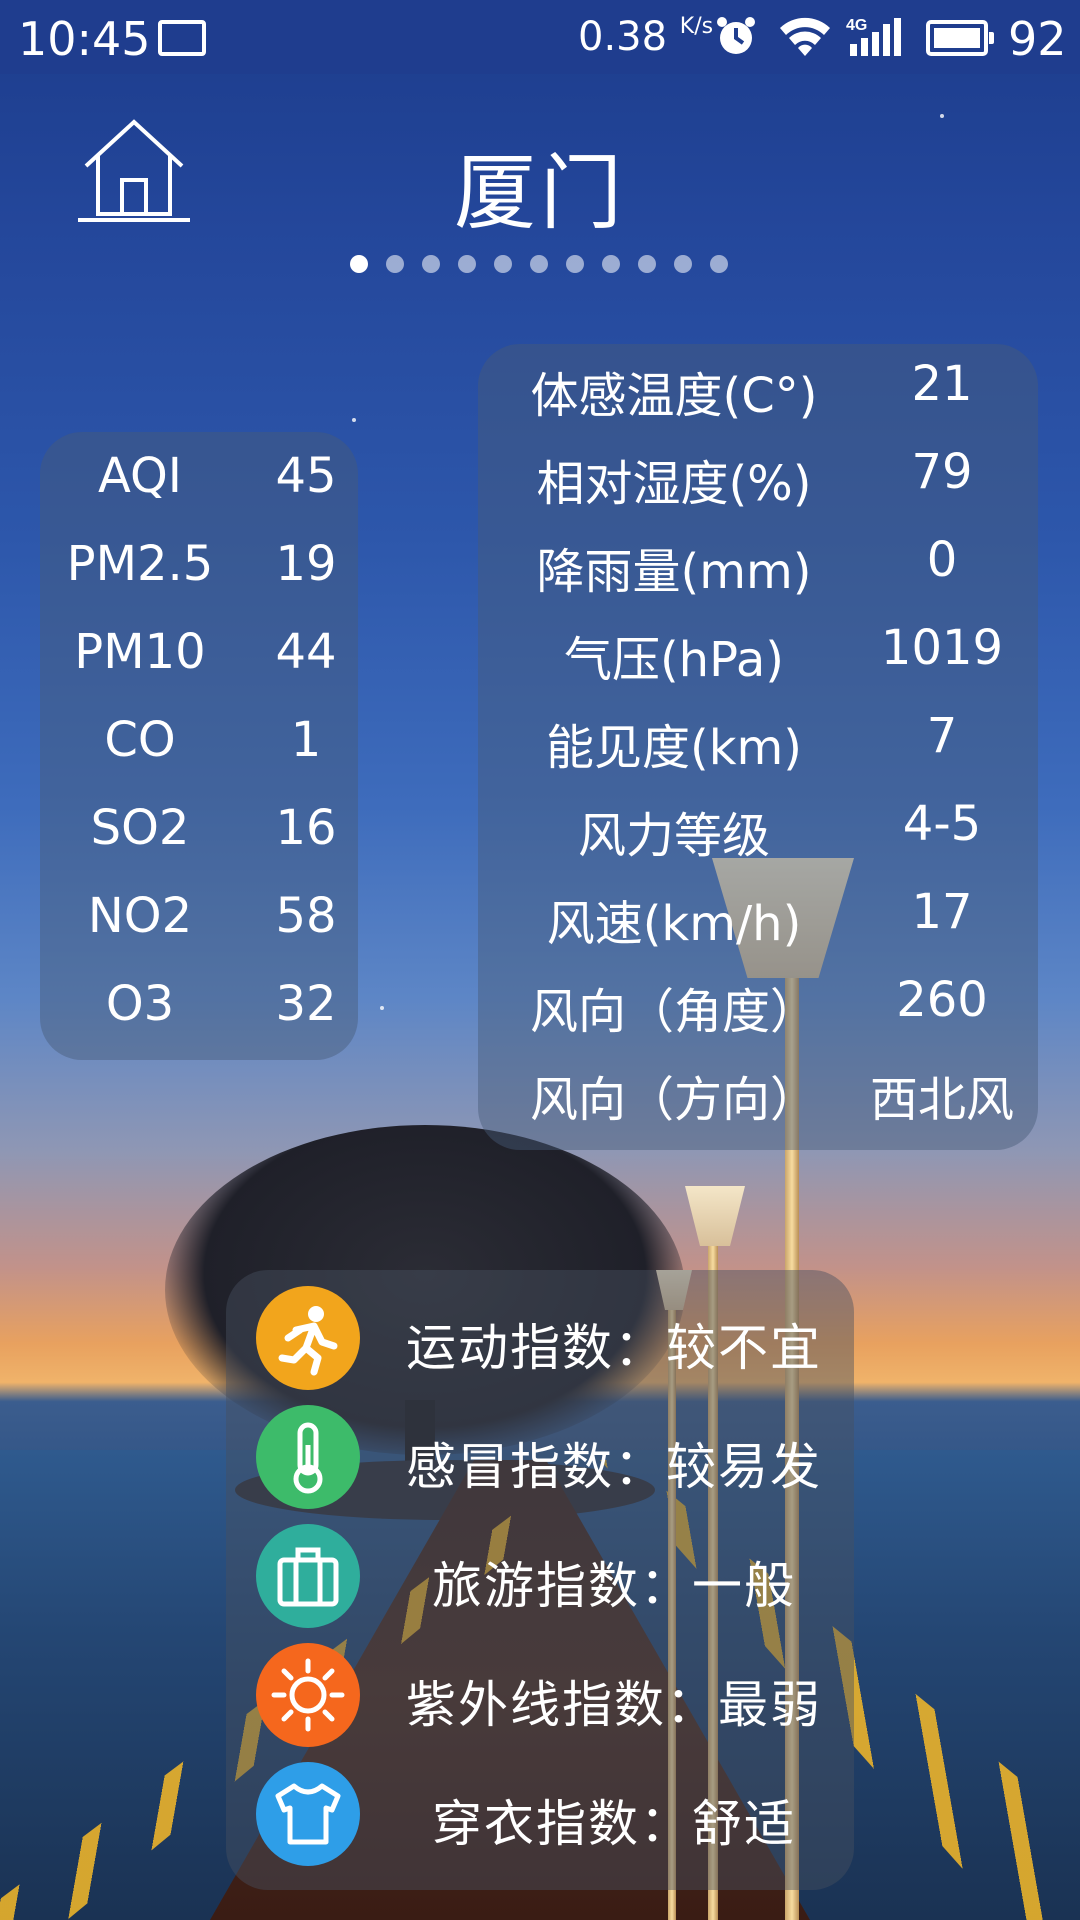 The width and height of the screenshot is (1080, 1920). Describe the element at coordinates (673, 748) in the screenshot. I see `weather-detail-label: 能见度(km)` at that location.